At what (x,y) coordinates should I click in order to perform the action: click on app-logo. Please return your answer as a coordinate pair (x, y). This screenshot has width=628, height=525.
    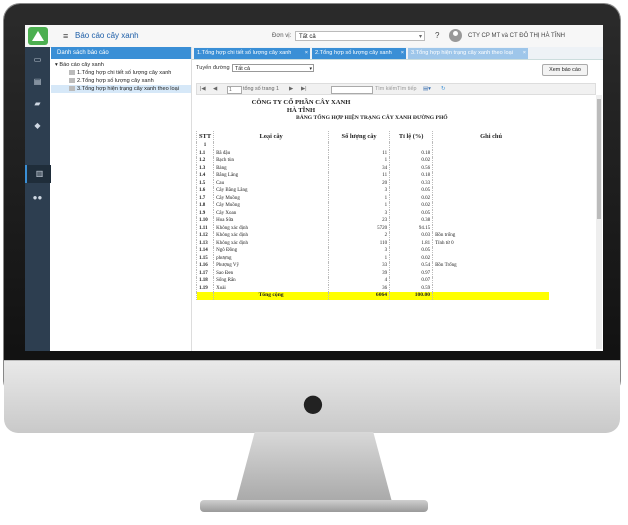
    Looking at the image, I should click on (38, 36).